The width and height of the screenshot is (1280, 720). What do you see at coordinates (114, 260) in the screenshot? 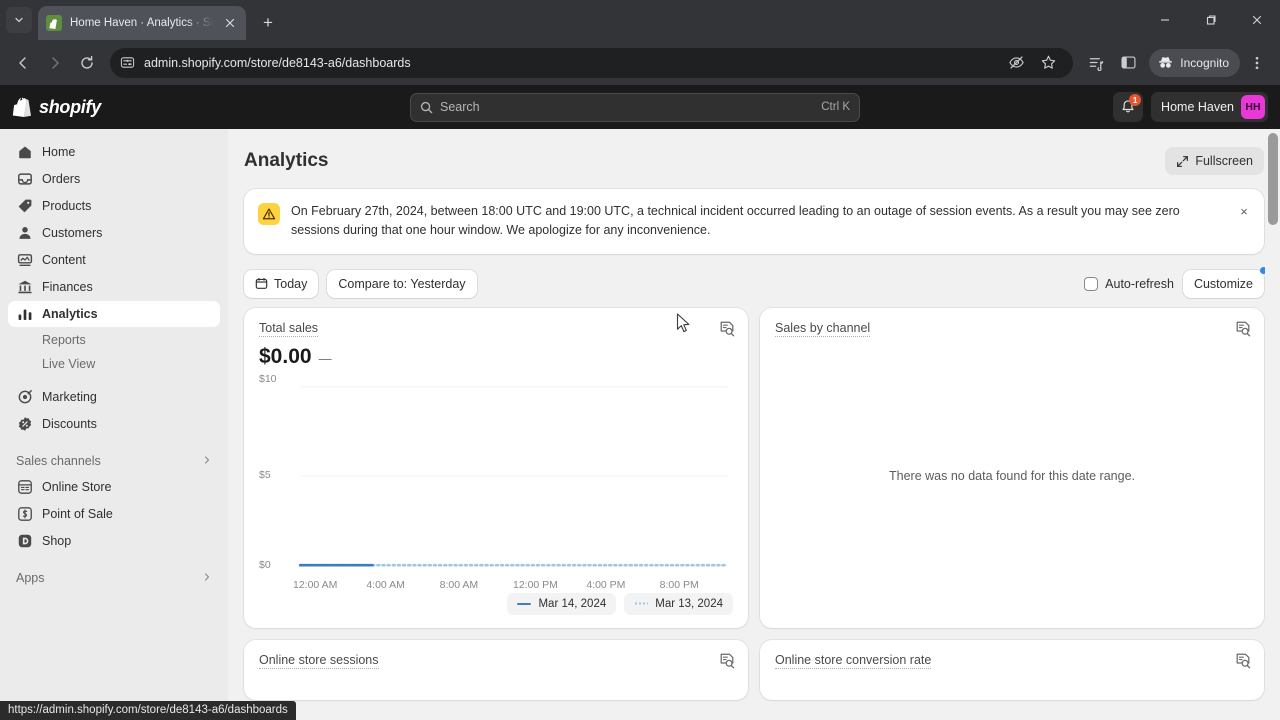
I see `sidebar-item-content: Content` at bounding box center [114, 260].